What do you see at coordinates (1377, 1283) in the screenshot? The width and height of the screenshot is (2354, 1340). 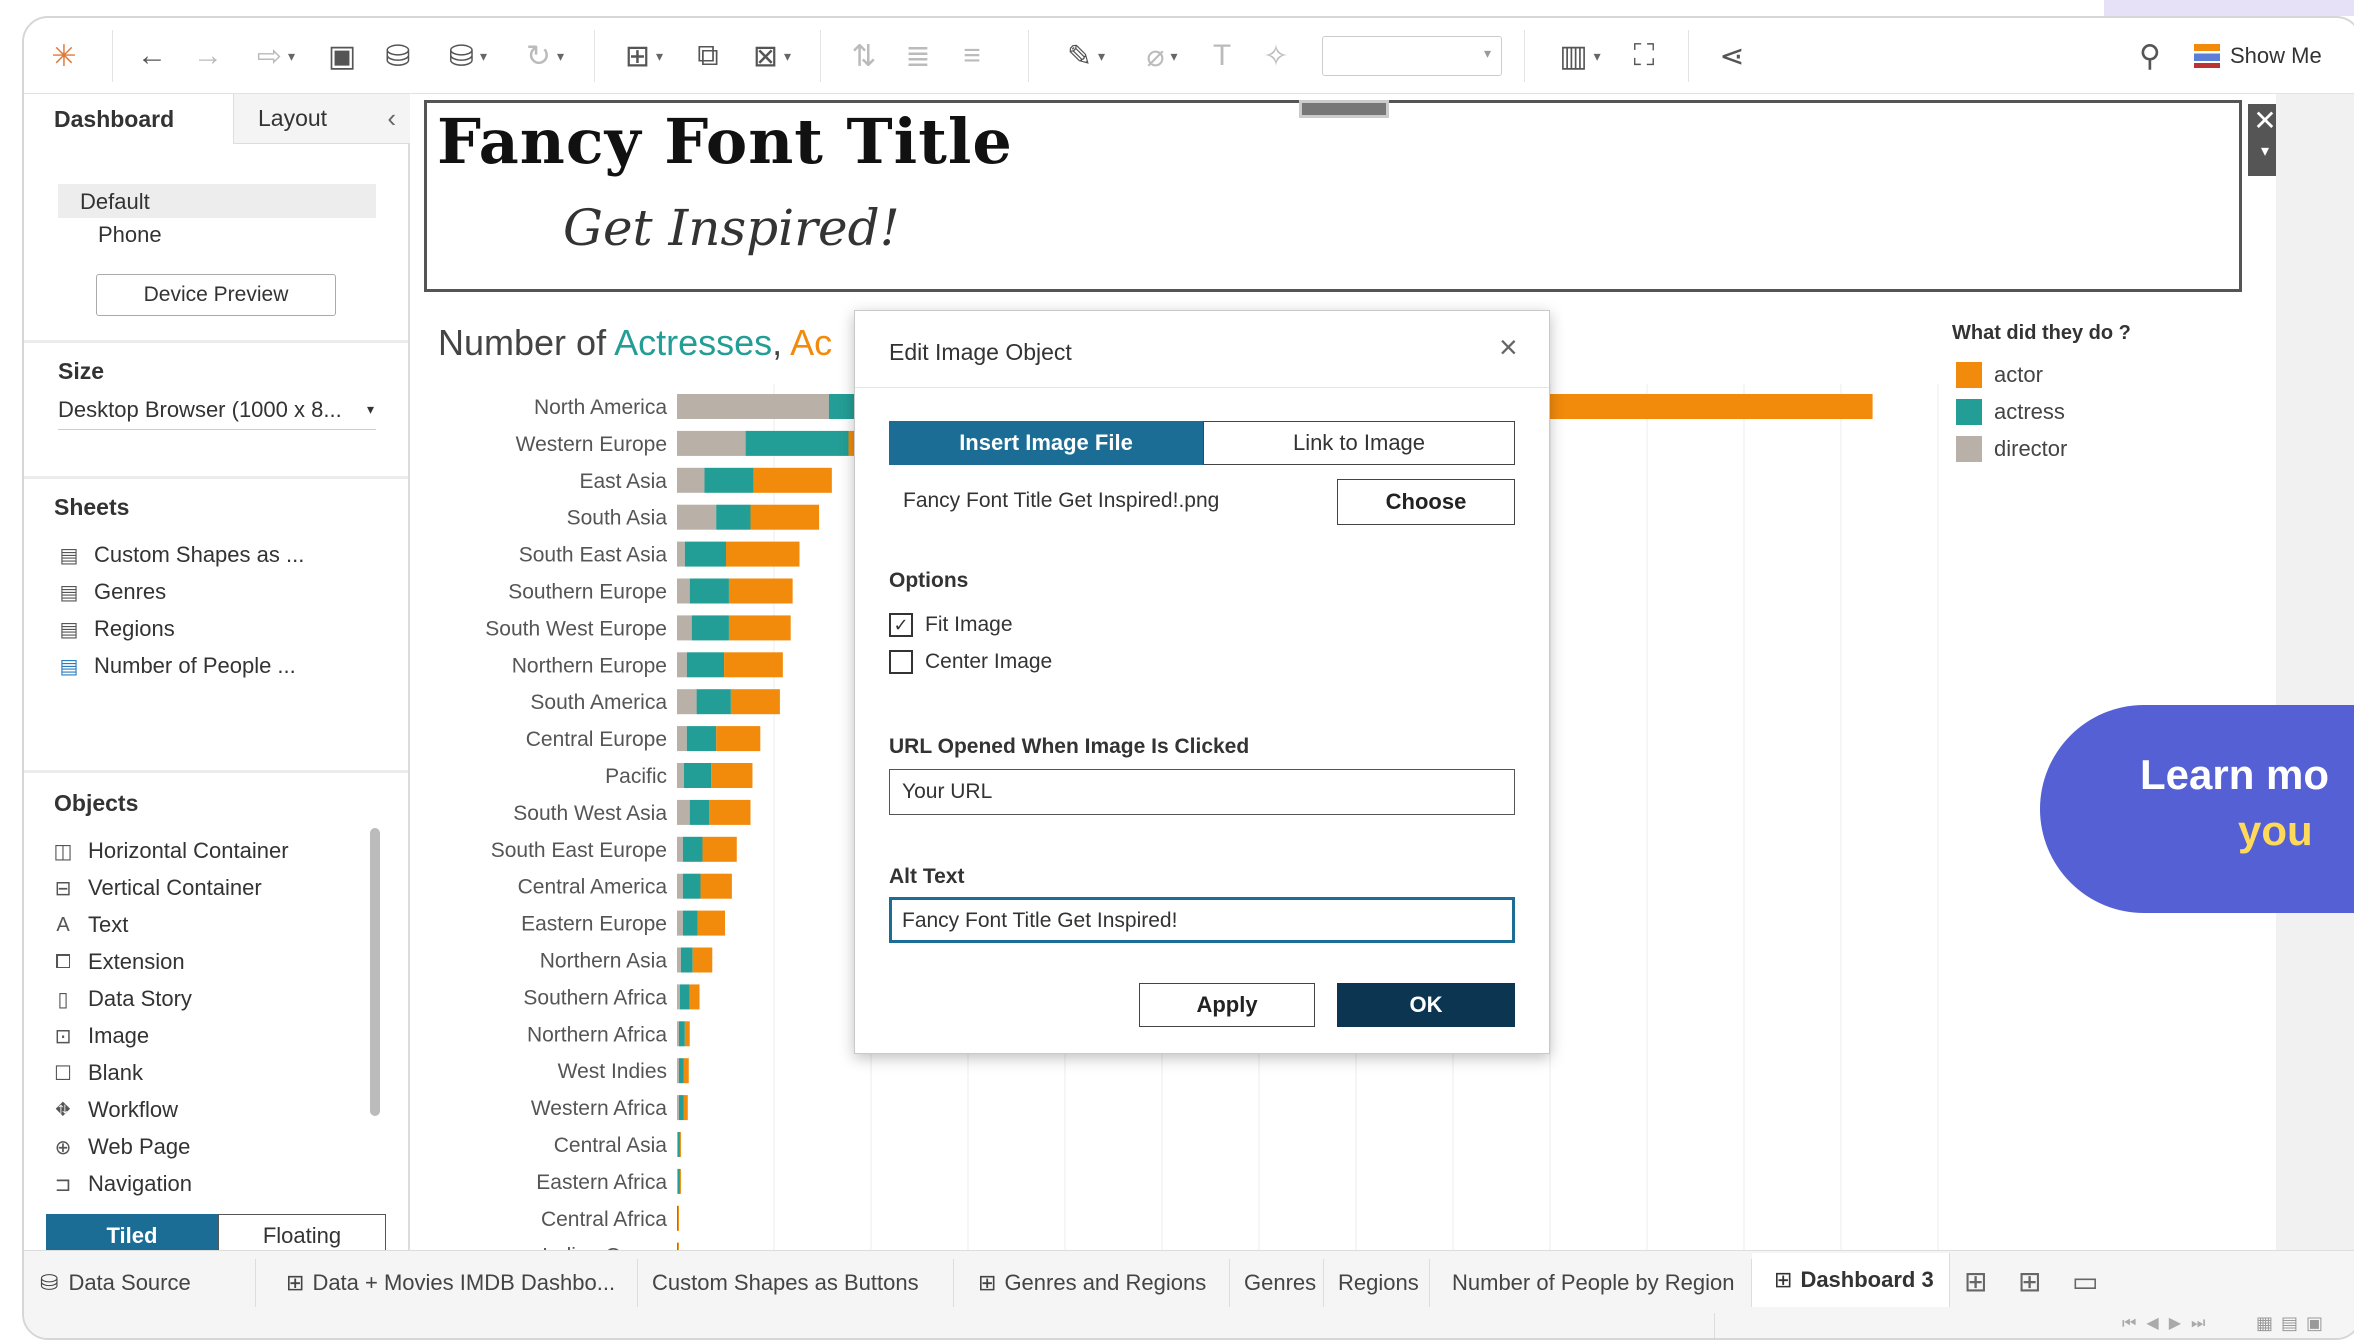 I see `tab-regions: Regions` at bounding box center [1377, 1283].